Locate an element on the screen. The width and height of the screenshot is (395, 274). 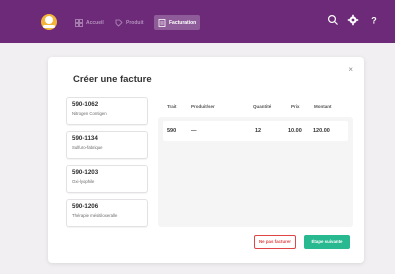
invoice-name: Nitrogen Contigen is located at coordinates (89, 113).